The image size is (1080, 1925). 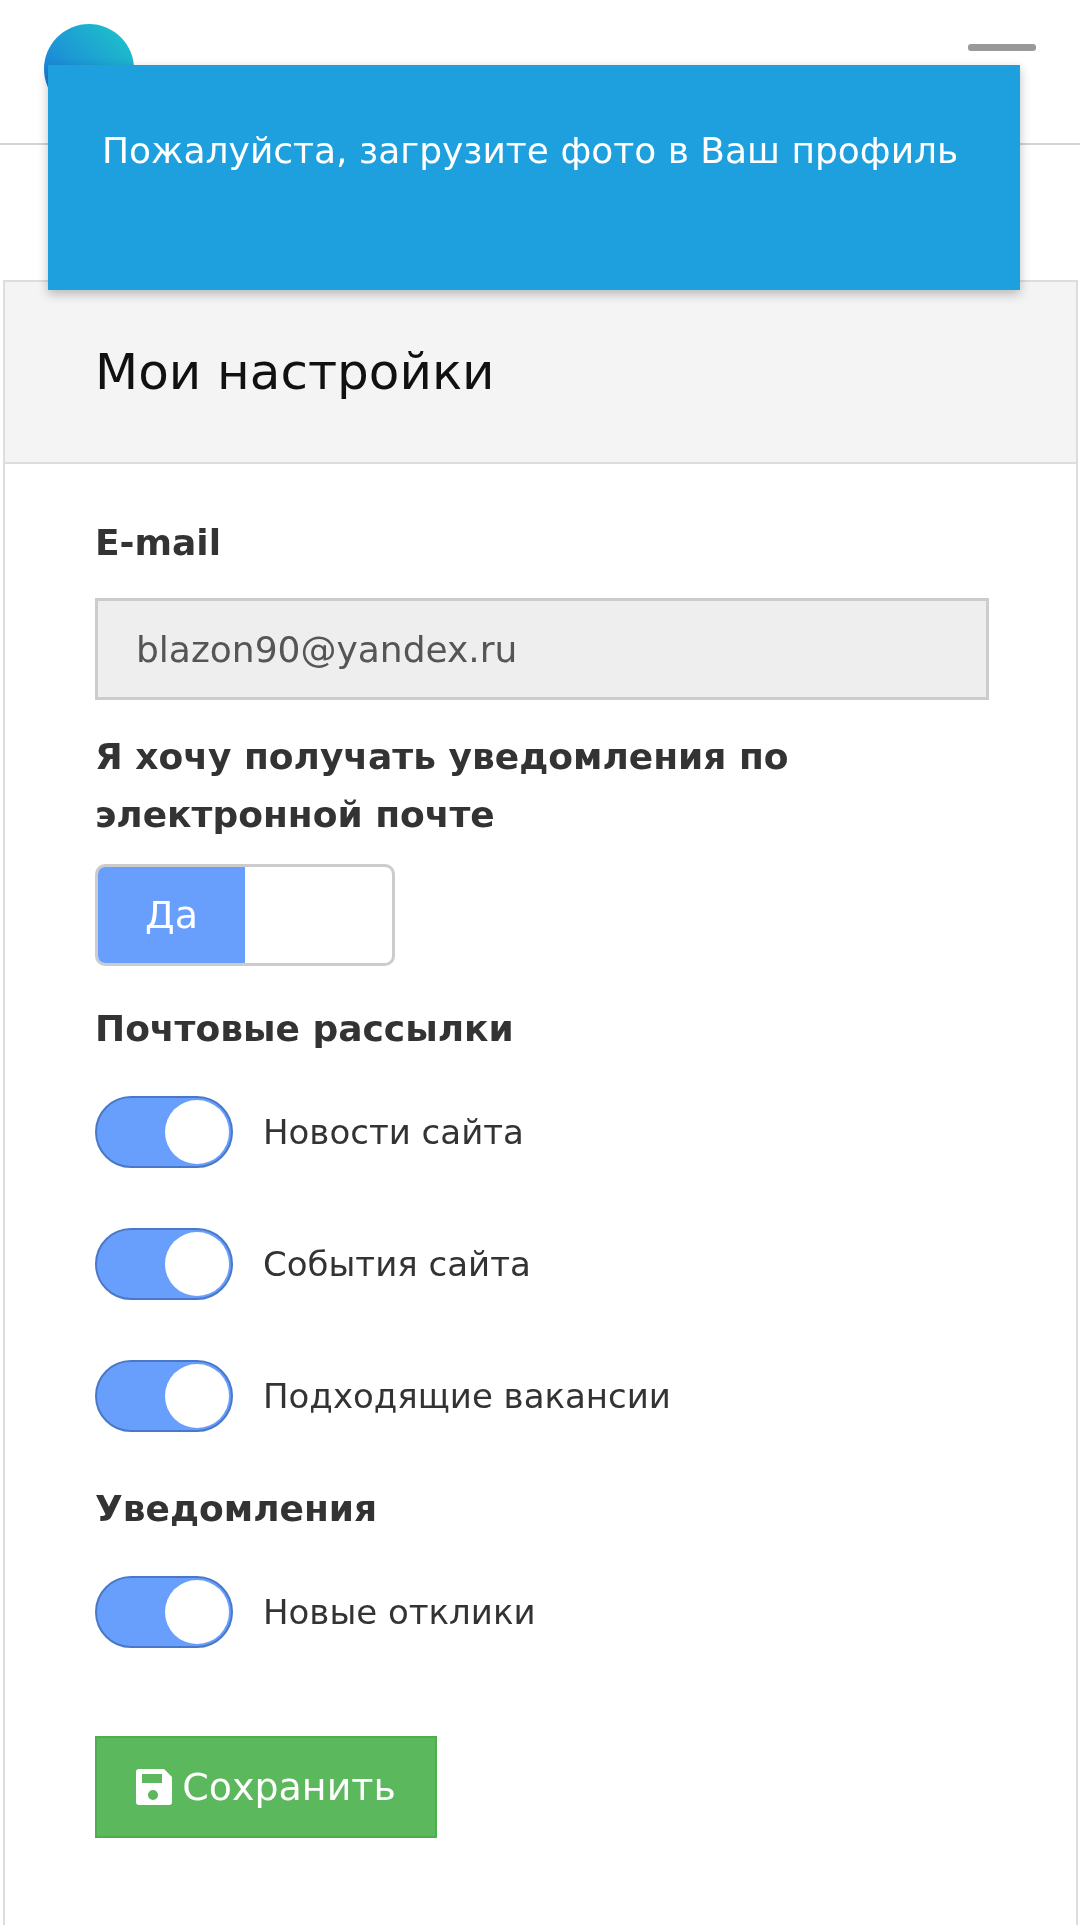 I want to click on email-notifications-label: Я хочу получать уведомления по электронной почте, so click(x=442, y=786).